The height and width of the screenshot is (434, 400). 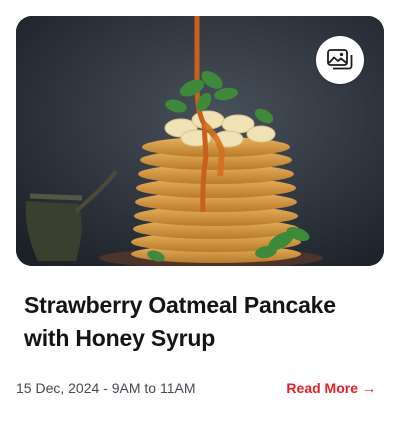 I want to click on image-gallery-icon, so click(x=340, y=59).